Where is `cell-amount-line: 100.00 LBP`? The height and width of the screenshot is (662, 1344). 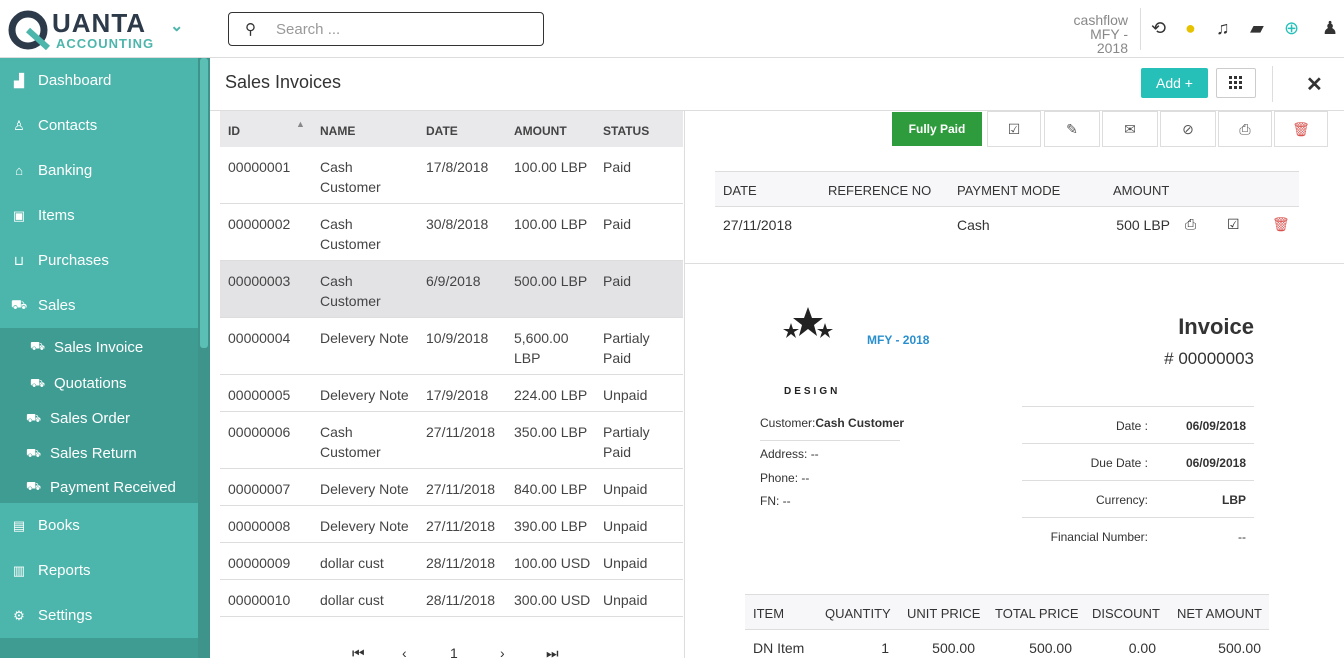
cell-amount-line: 100.00 LBP is located at coordinates (551, 167).